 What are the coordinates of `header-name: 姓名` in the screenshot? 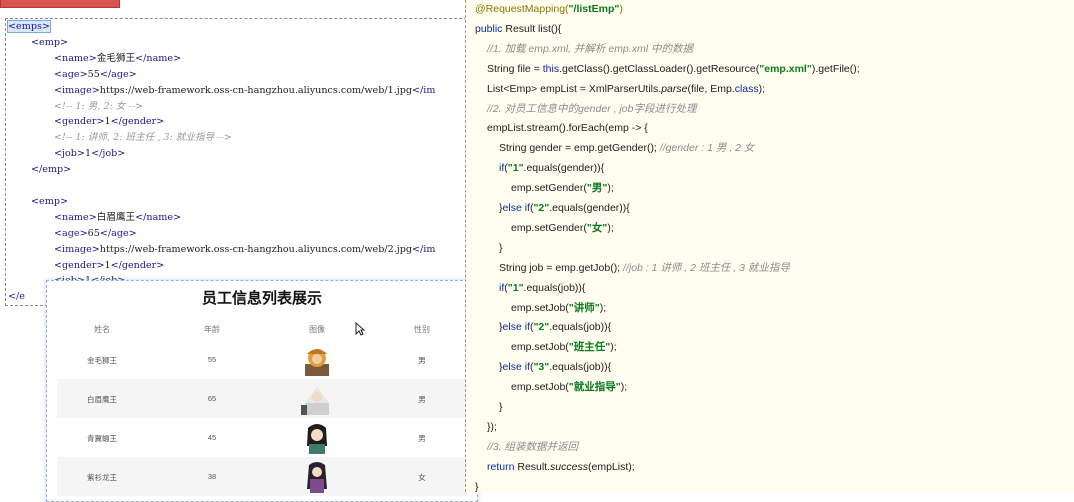 It's located at (102, 329).